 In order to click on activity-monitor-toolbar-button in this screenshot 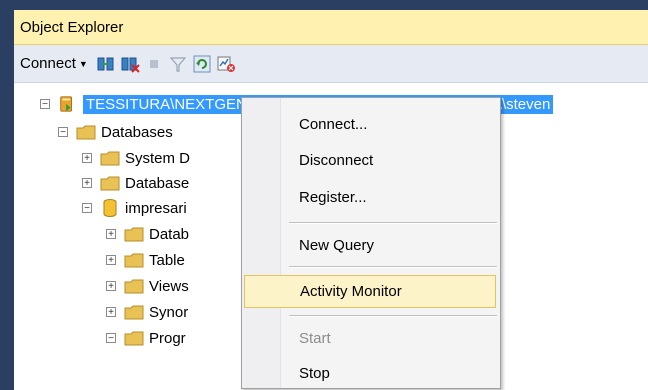, I will do `click(226, 64)`.